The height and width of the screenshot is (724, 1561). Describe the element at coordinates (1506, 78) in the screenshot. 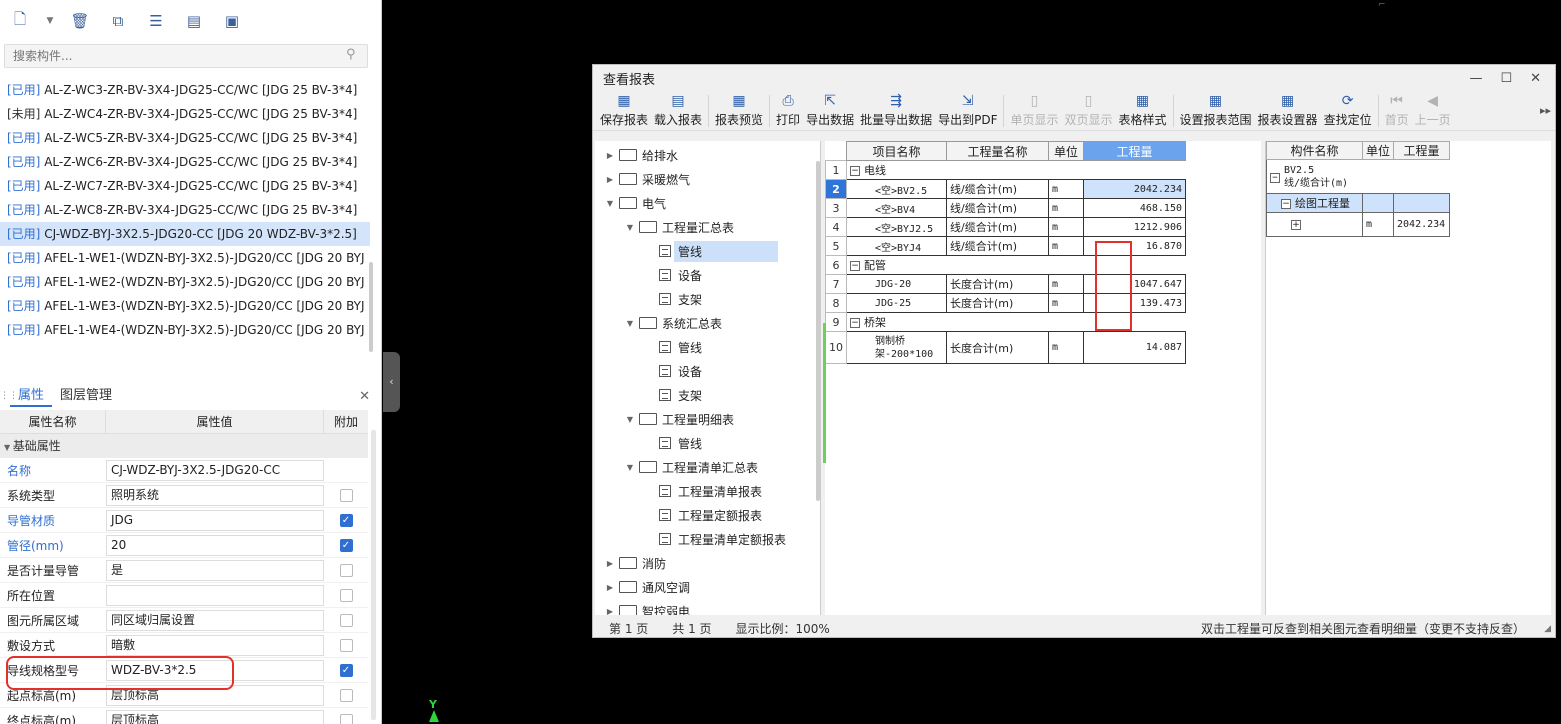

I see `maximize-icon: ☐` at that location.